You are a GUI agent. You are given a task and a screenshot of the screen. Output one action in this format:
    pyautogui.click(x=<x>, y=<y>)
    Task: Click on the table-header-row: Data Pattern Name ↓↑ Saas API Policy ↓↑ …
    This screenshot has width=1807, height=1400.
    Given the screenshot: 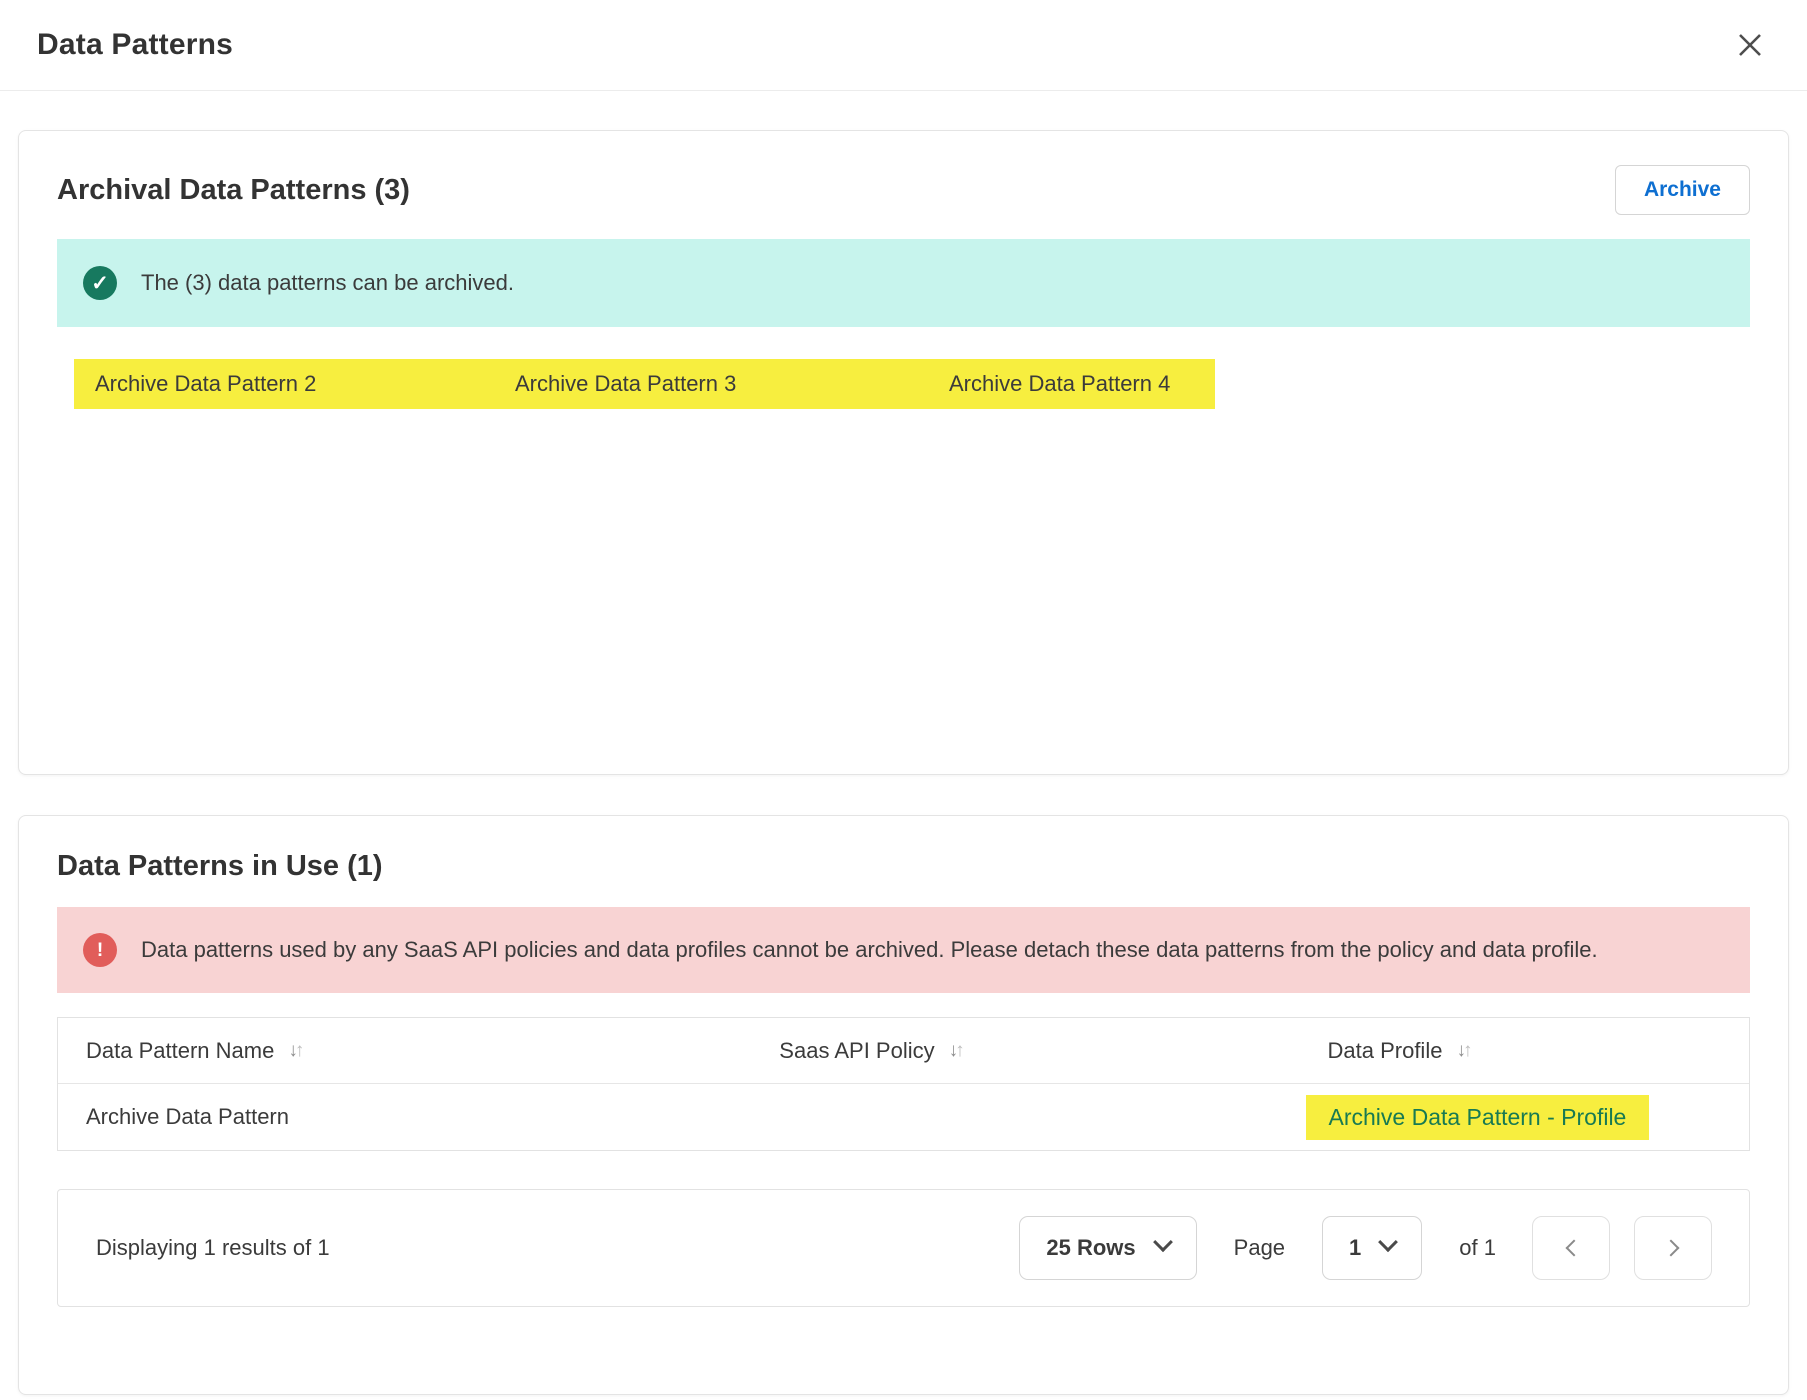 What is the action you would take?
    pyautogui.click(x=903, y=1051)
    